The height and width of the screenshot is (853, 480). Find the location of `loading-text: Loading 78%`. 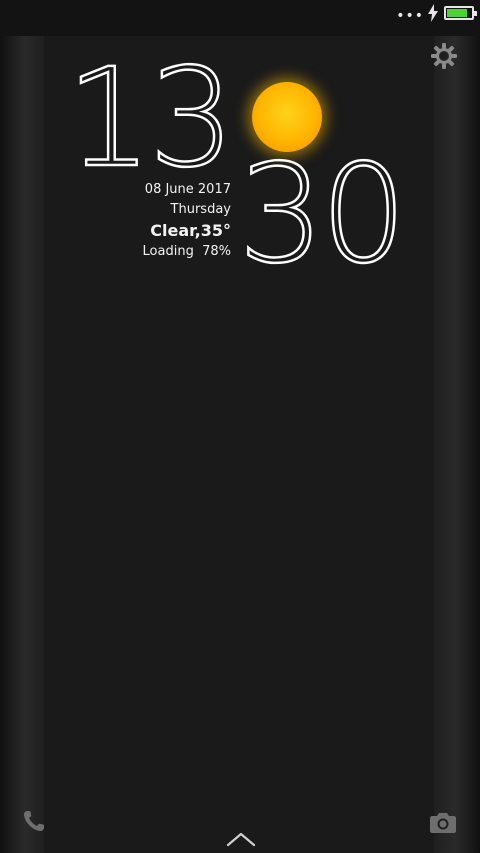

loading-text: Loading 78% is located at coordinates (186, 251).